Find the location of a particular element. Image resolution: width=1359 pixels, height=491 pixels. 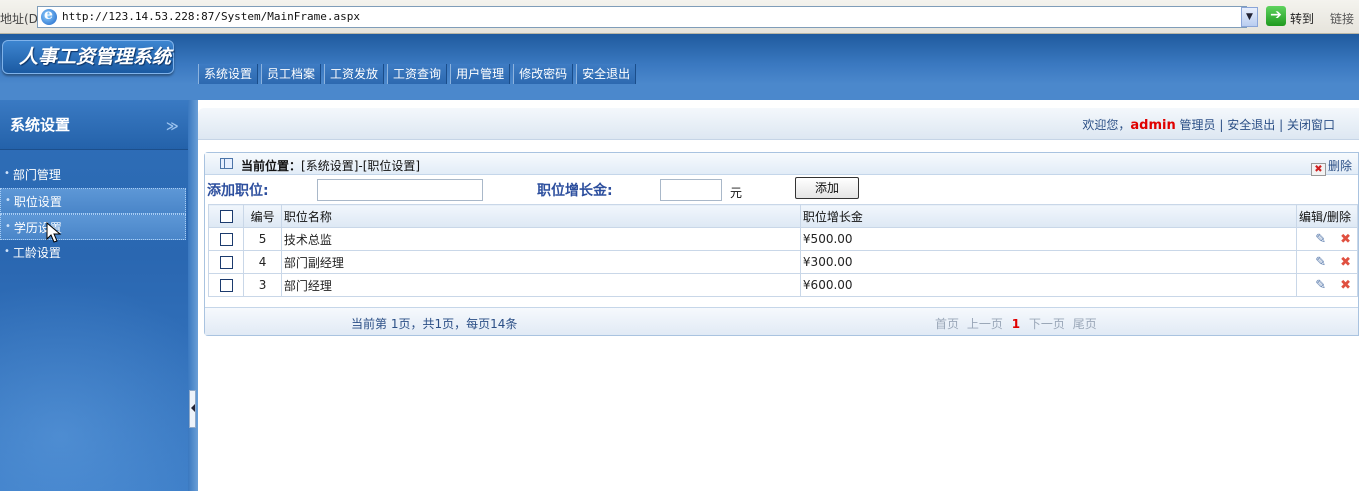

pager-prev: 上一页 is located at coordinates (985, 324).